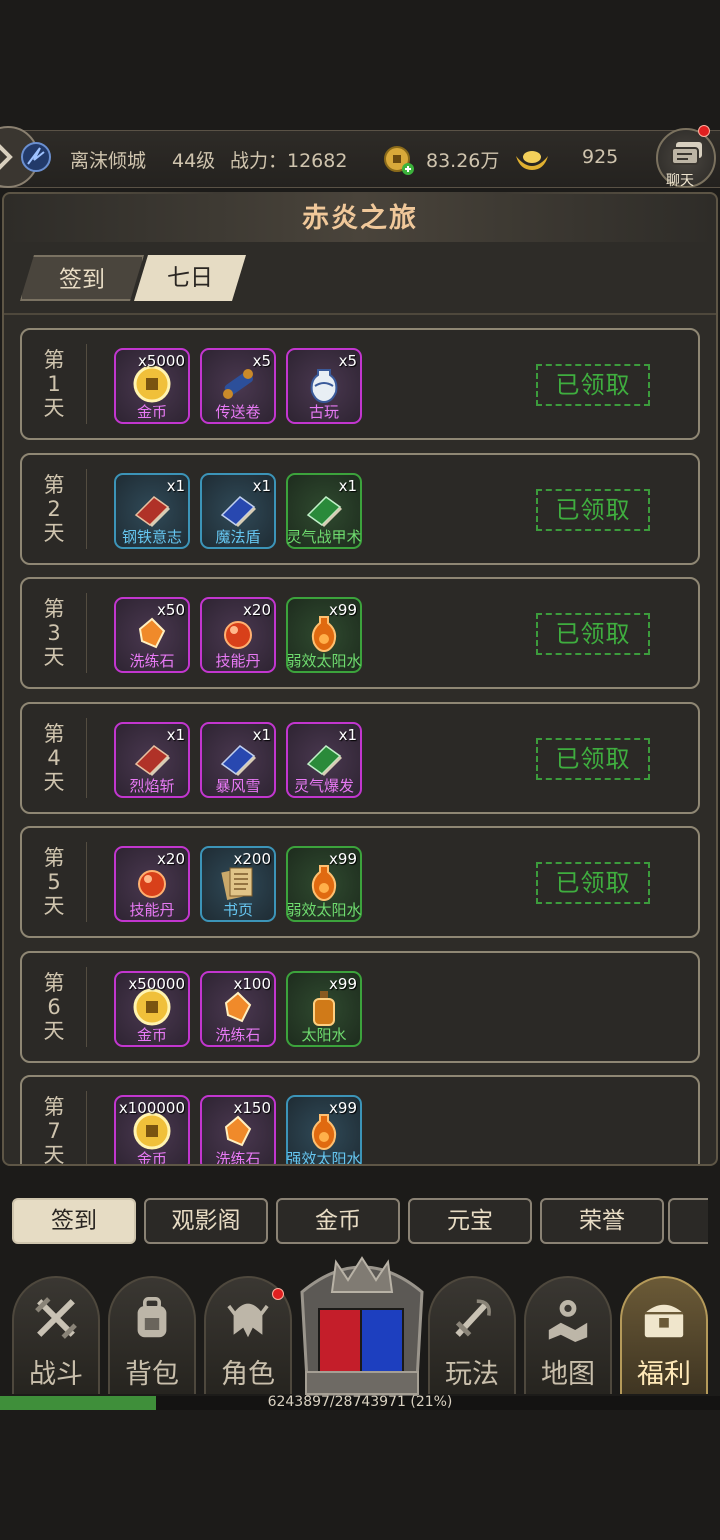 This screenshot has width=720, height=1540. What do you see at coordinates (688, 1221) in the screenshot?
I see `tab-more-partial` at bounding box center [688, 1221].